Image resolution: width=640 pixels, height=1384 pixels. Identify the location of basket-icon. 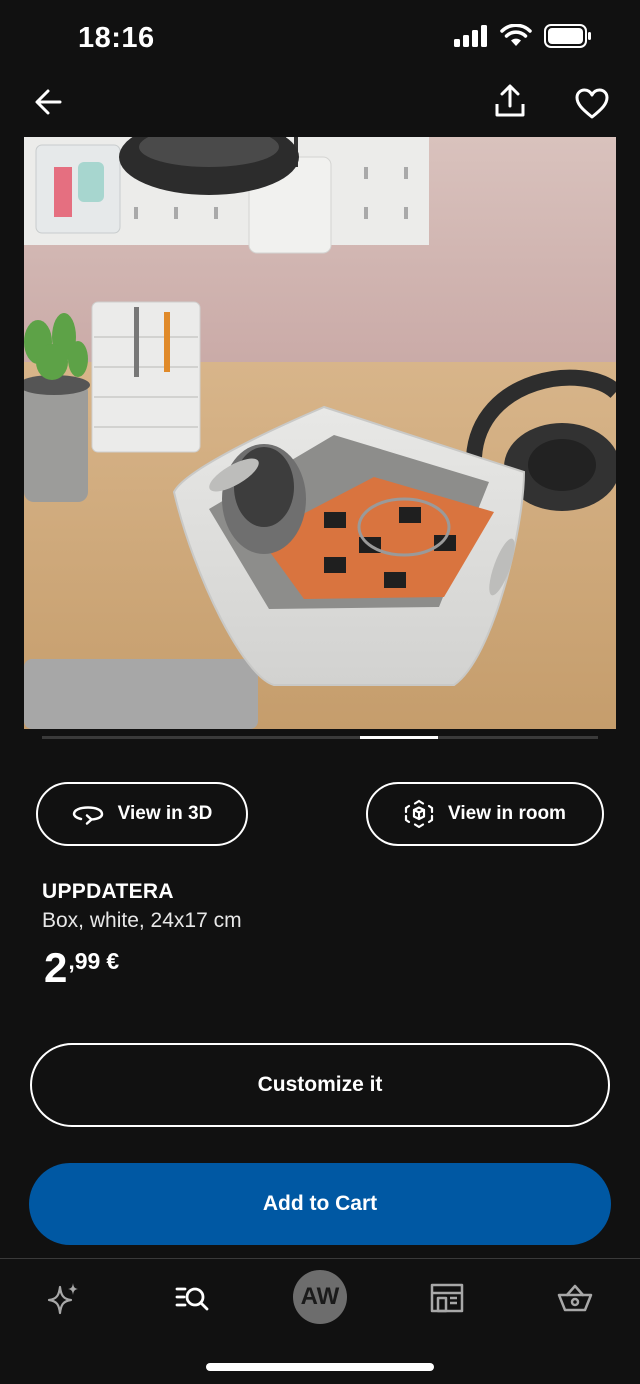
(575, 1298).